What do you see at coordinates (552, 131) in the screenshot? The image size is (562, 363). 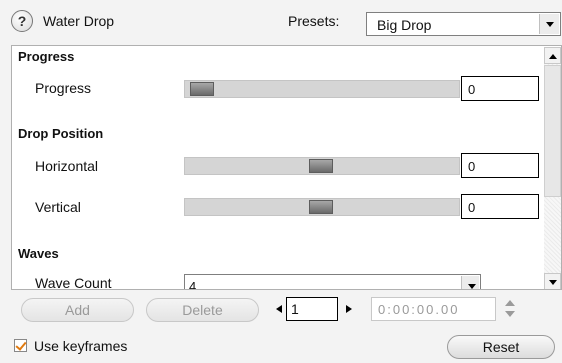 I see `scrollbar-thumb` at bounding box center [552, 131].